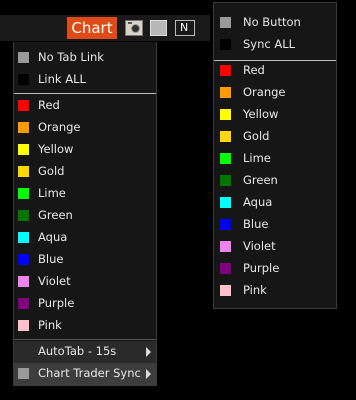 The width and height of the screenshot is (356, 400). I want to click on menu-item-label: No Button, so click(272, 22).